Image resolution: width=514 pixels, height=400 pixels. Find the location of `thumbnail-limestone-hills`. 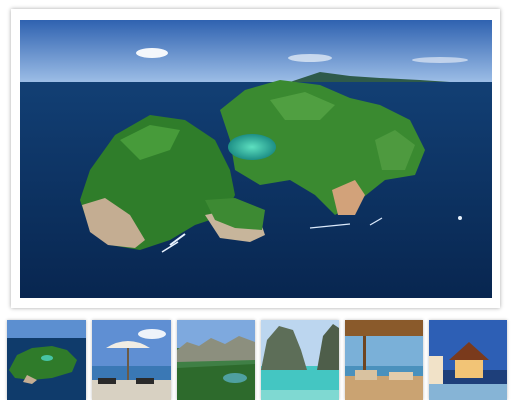

thumbnail-limestone-hills is located at coordinates (216, 360).